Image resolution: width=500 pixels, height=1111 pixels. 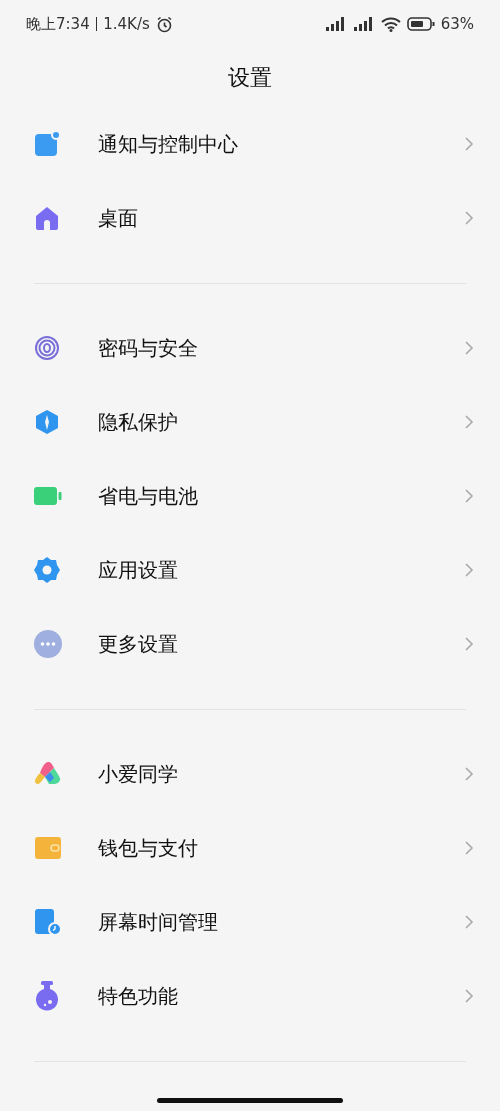 I want to click on status-time: 晚上7:34, so click(x=58, y=24).